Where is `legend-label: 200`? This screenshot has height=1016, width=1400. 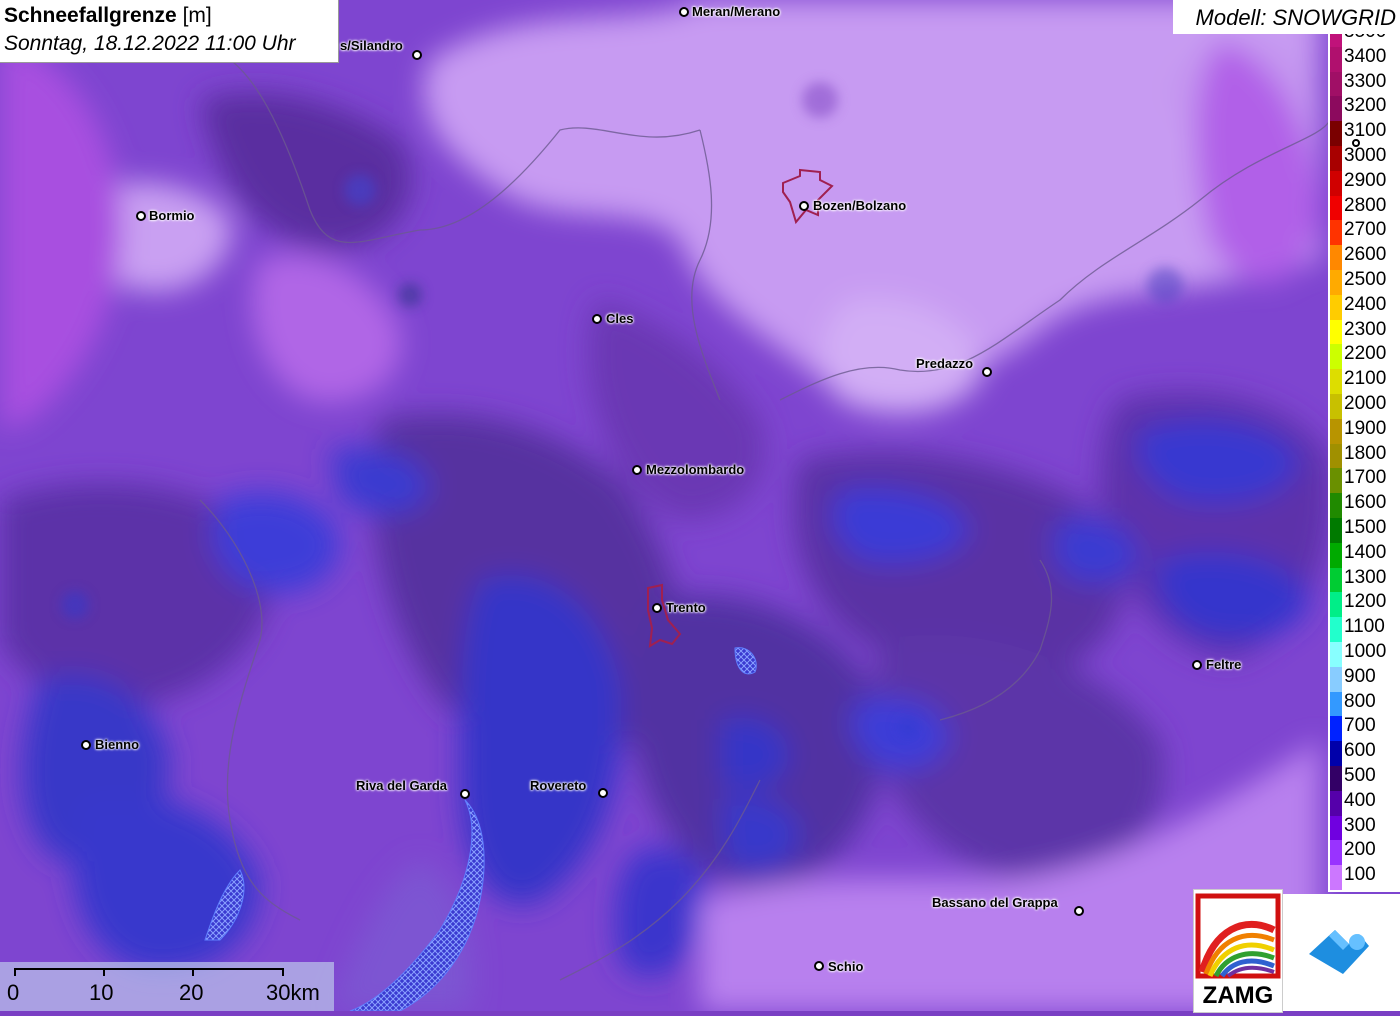 legend-label: 200 is located at coordinates (1360, 850).